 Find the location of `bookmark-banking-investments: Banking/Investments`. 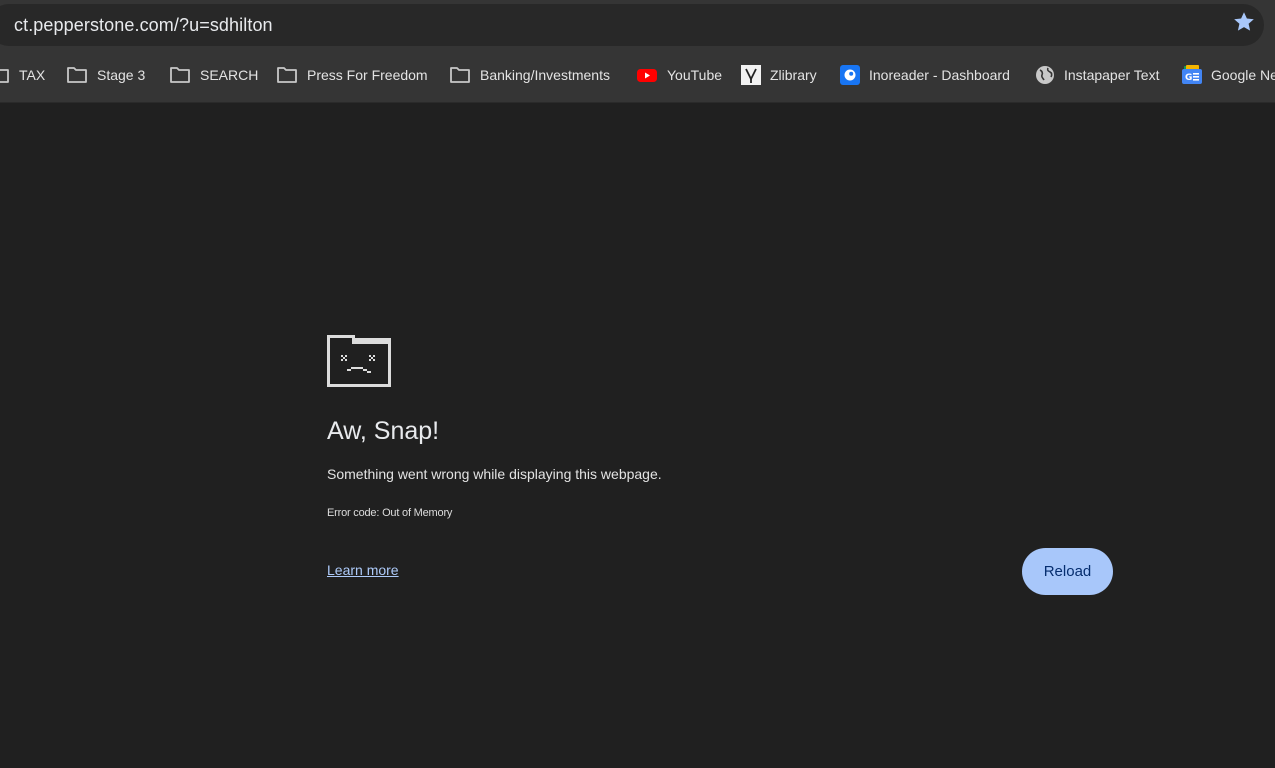

bookmark-banking-investments: Banking/Investments is located at coordinates (529, 75).